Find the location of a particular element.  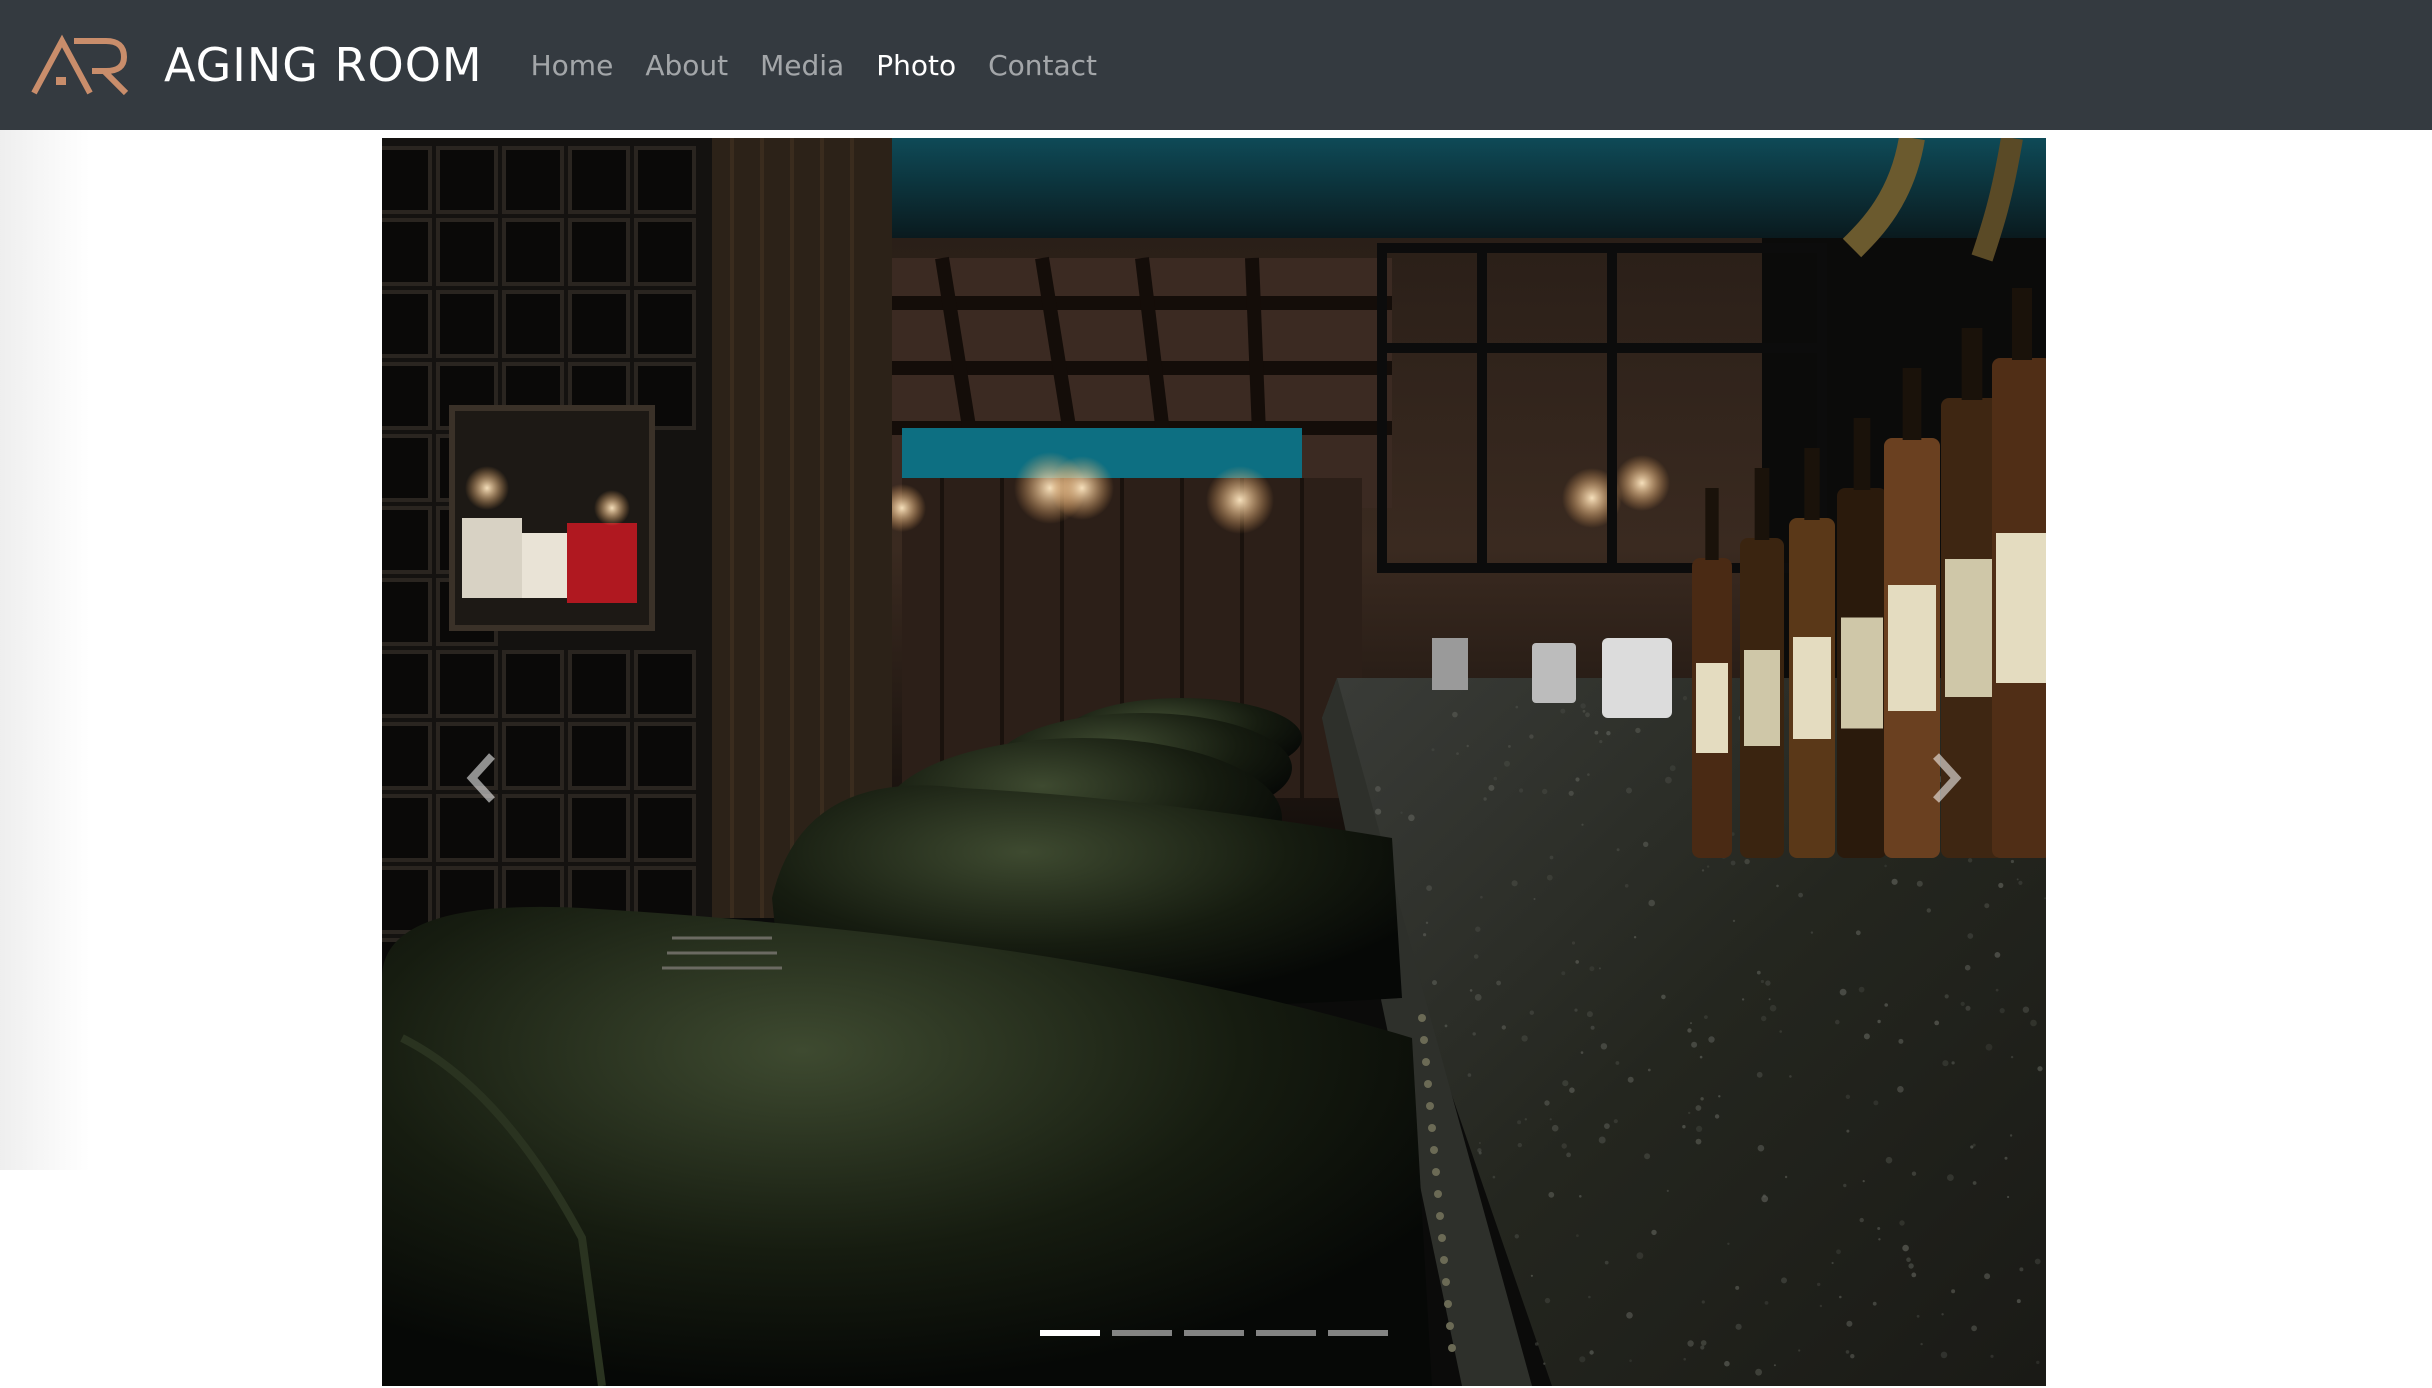

ar-monogram-logo is located at coordinates (80, 65).